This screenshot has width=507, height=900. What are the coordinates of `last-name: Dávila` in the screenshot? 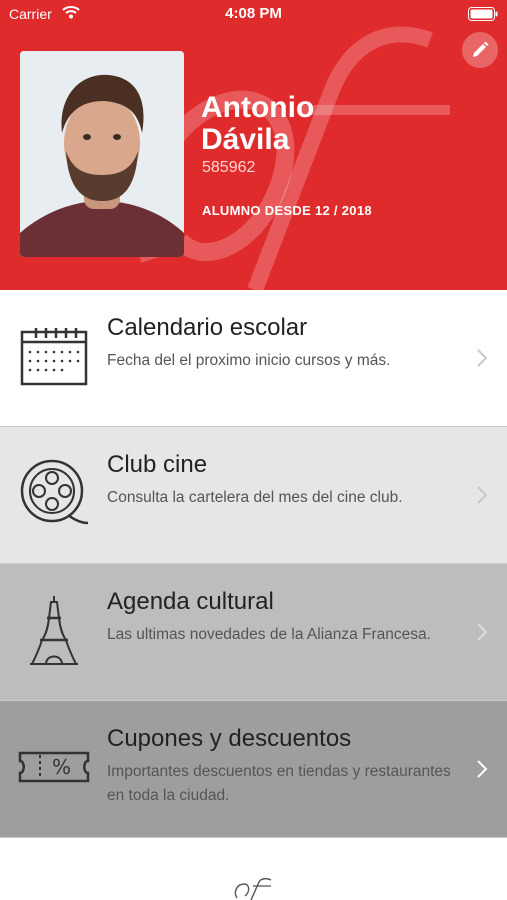 It's located at (245, 139).